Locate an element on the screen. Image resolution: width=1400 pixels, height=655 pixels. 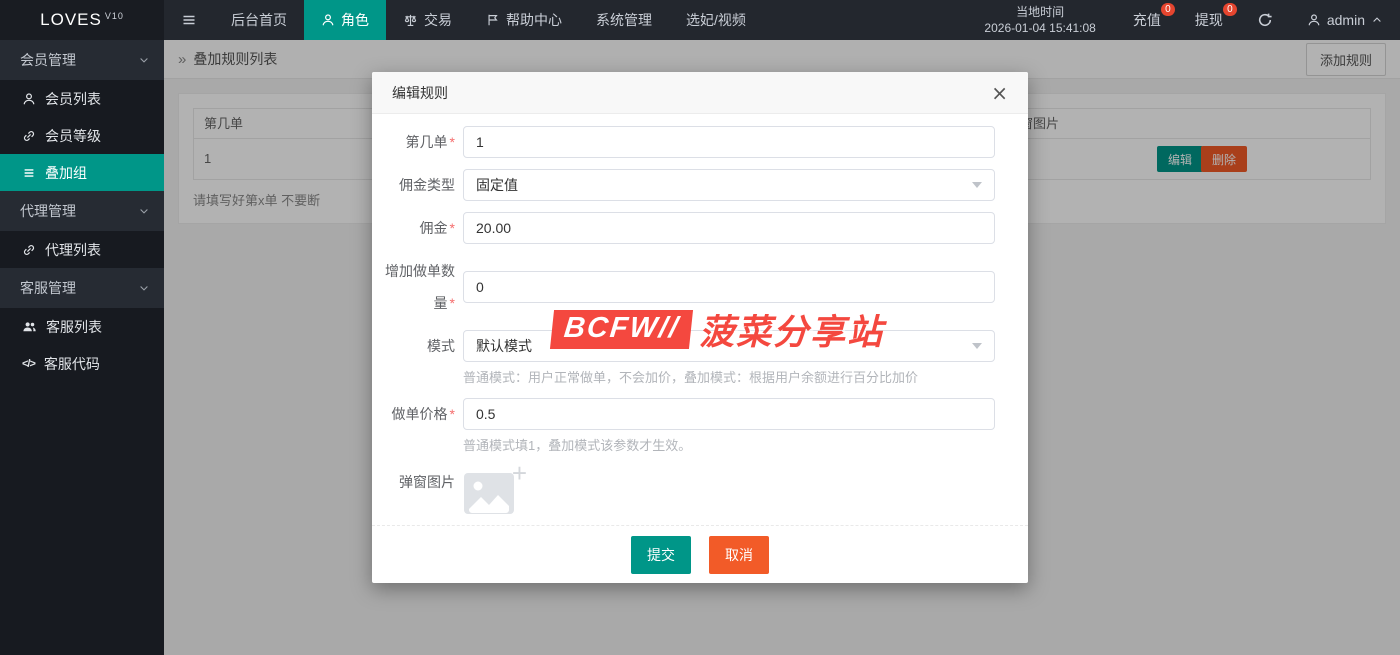
nav-item-help-center-label: 帮助中心 is located at coordinates (534, 20).